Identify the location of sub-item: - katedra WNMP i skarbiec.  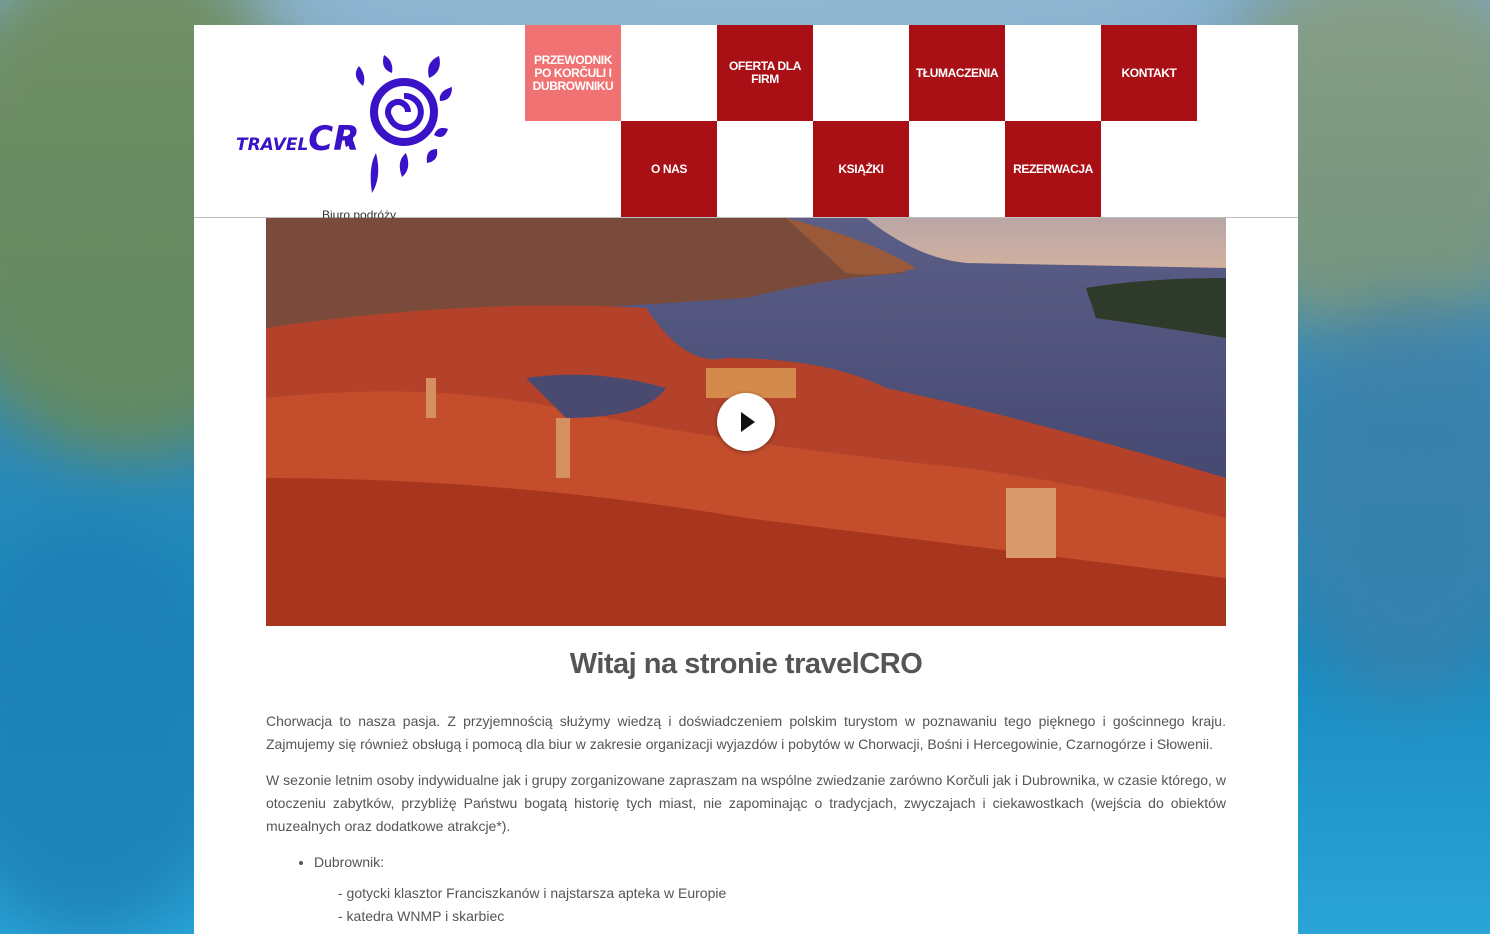
(421, 916).